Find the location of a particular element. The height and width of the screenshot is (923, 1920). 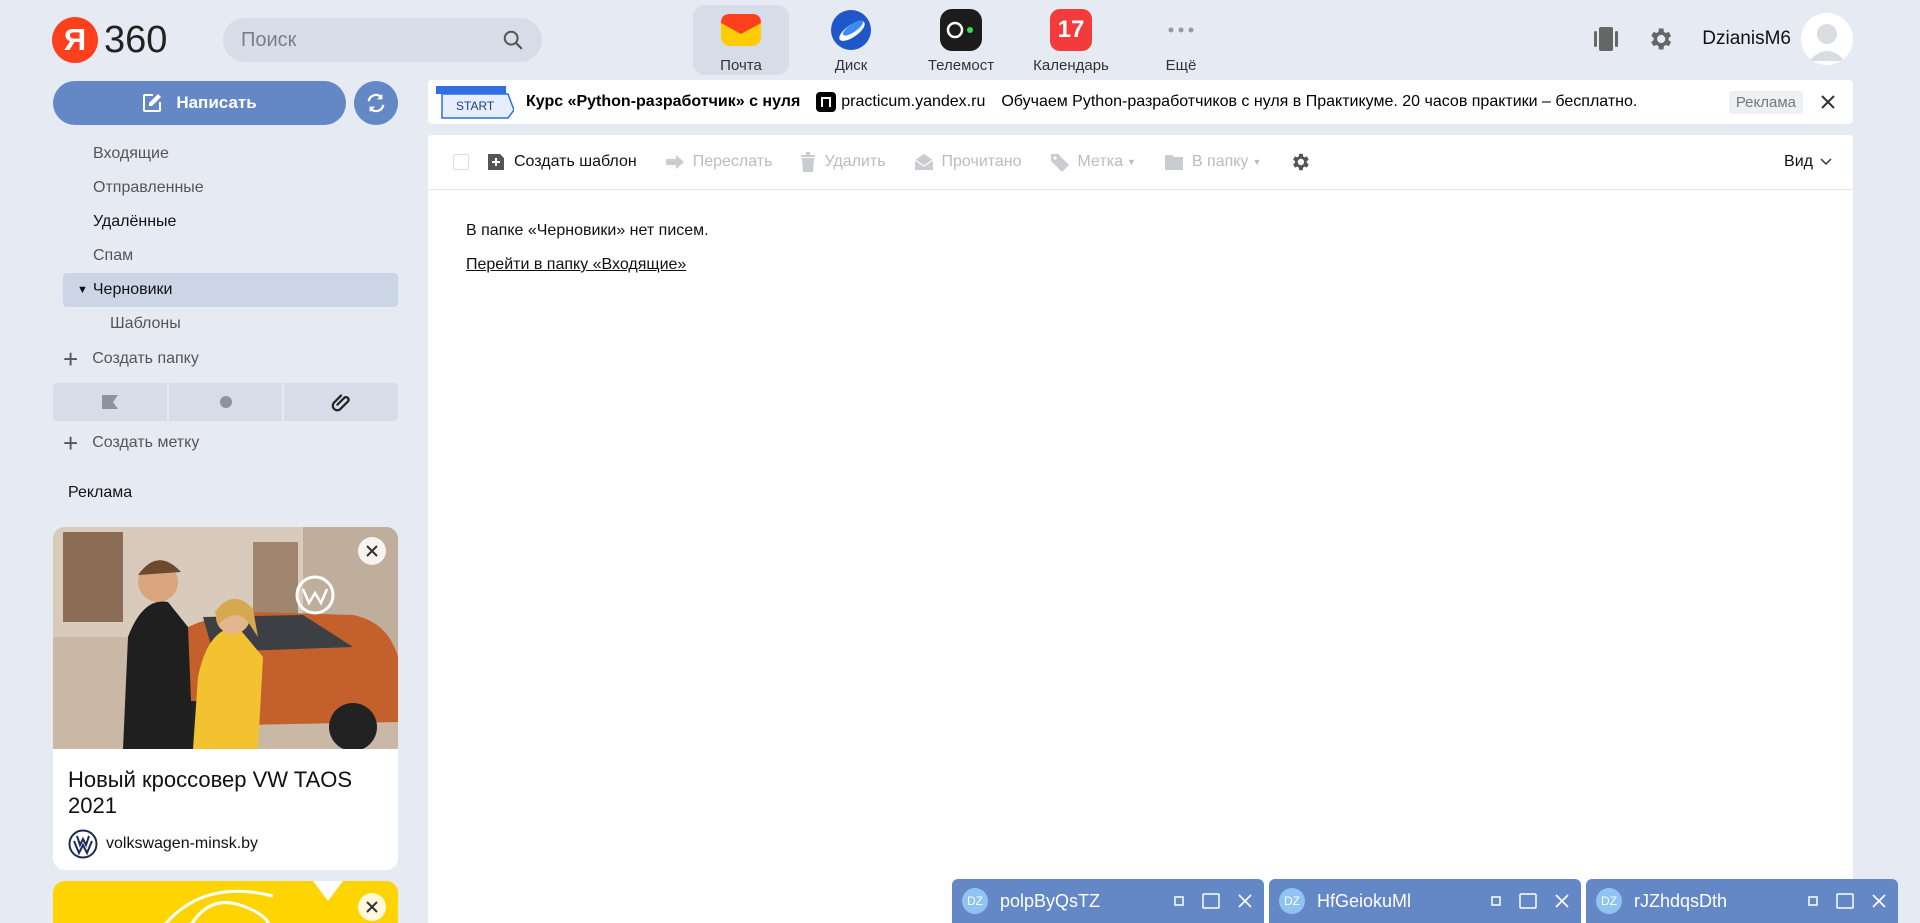

app-telemost-label: Телемост is located at coordinates (961, 65).